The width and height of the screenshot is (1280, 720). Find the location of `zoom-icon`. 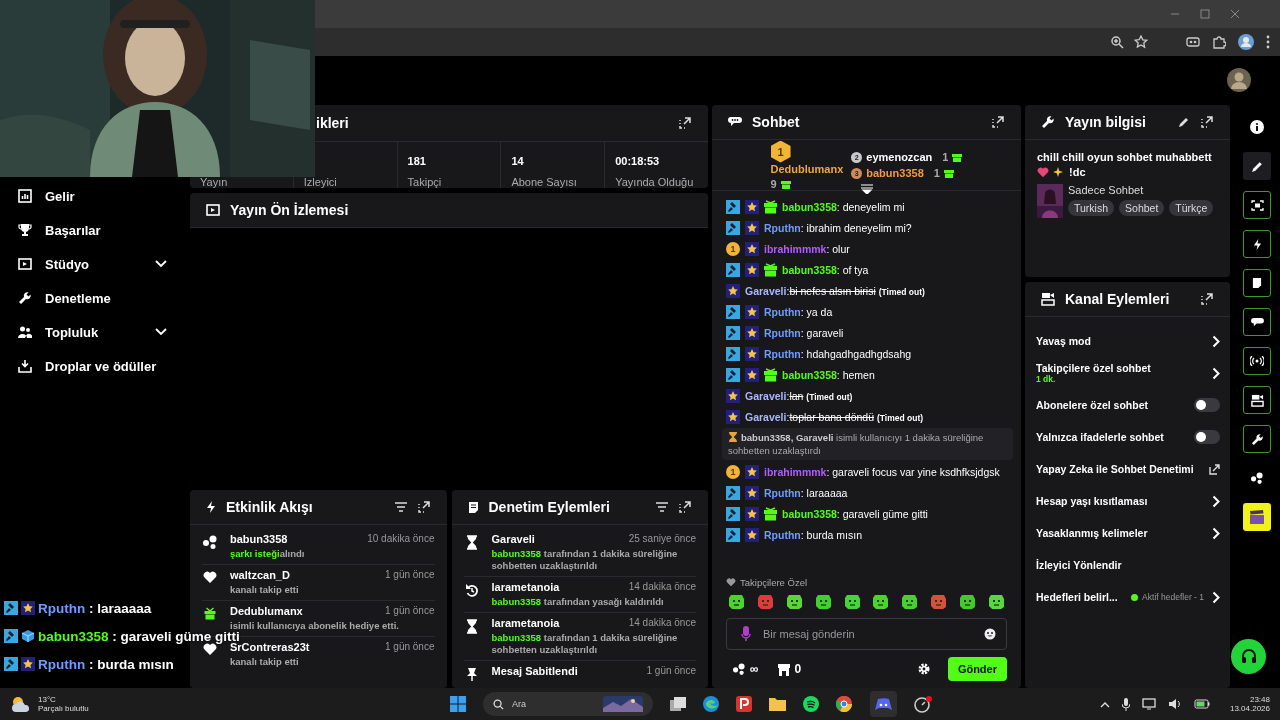

zoom-icon is located at coordinates (1117, 42).